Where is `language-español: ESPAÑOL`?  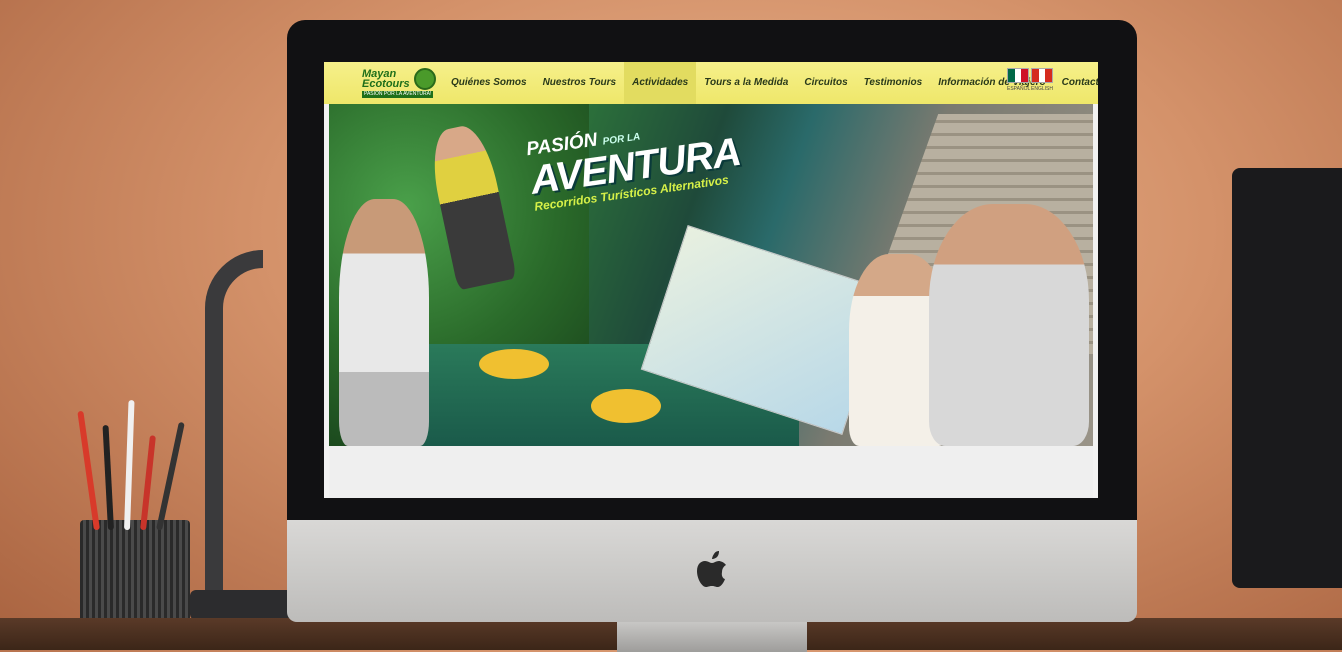 language-español: ESPAÑOL is located at coordinates (1019, 80).